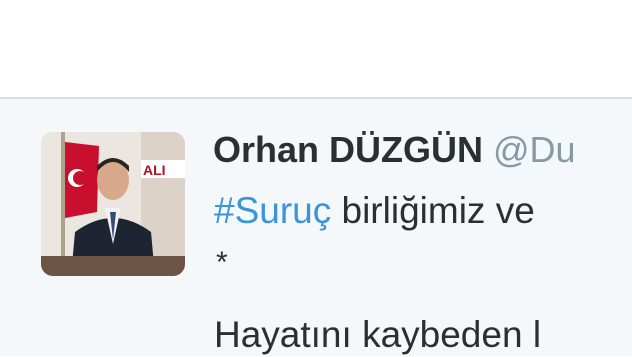 This screenshot has width=632, height=357. Describe the element at coordinates (272, 210) in the screenshot. I see `hashtag-link: #Suruç` at that location.